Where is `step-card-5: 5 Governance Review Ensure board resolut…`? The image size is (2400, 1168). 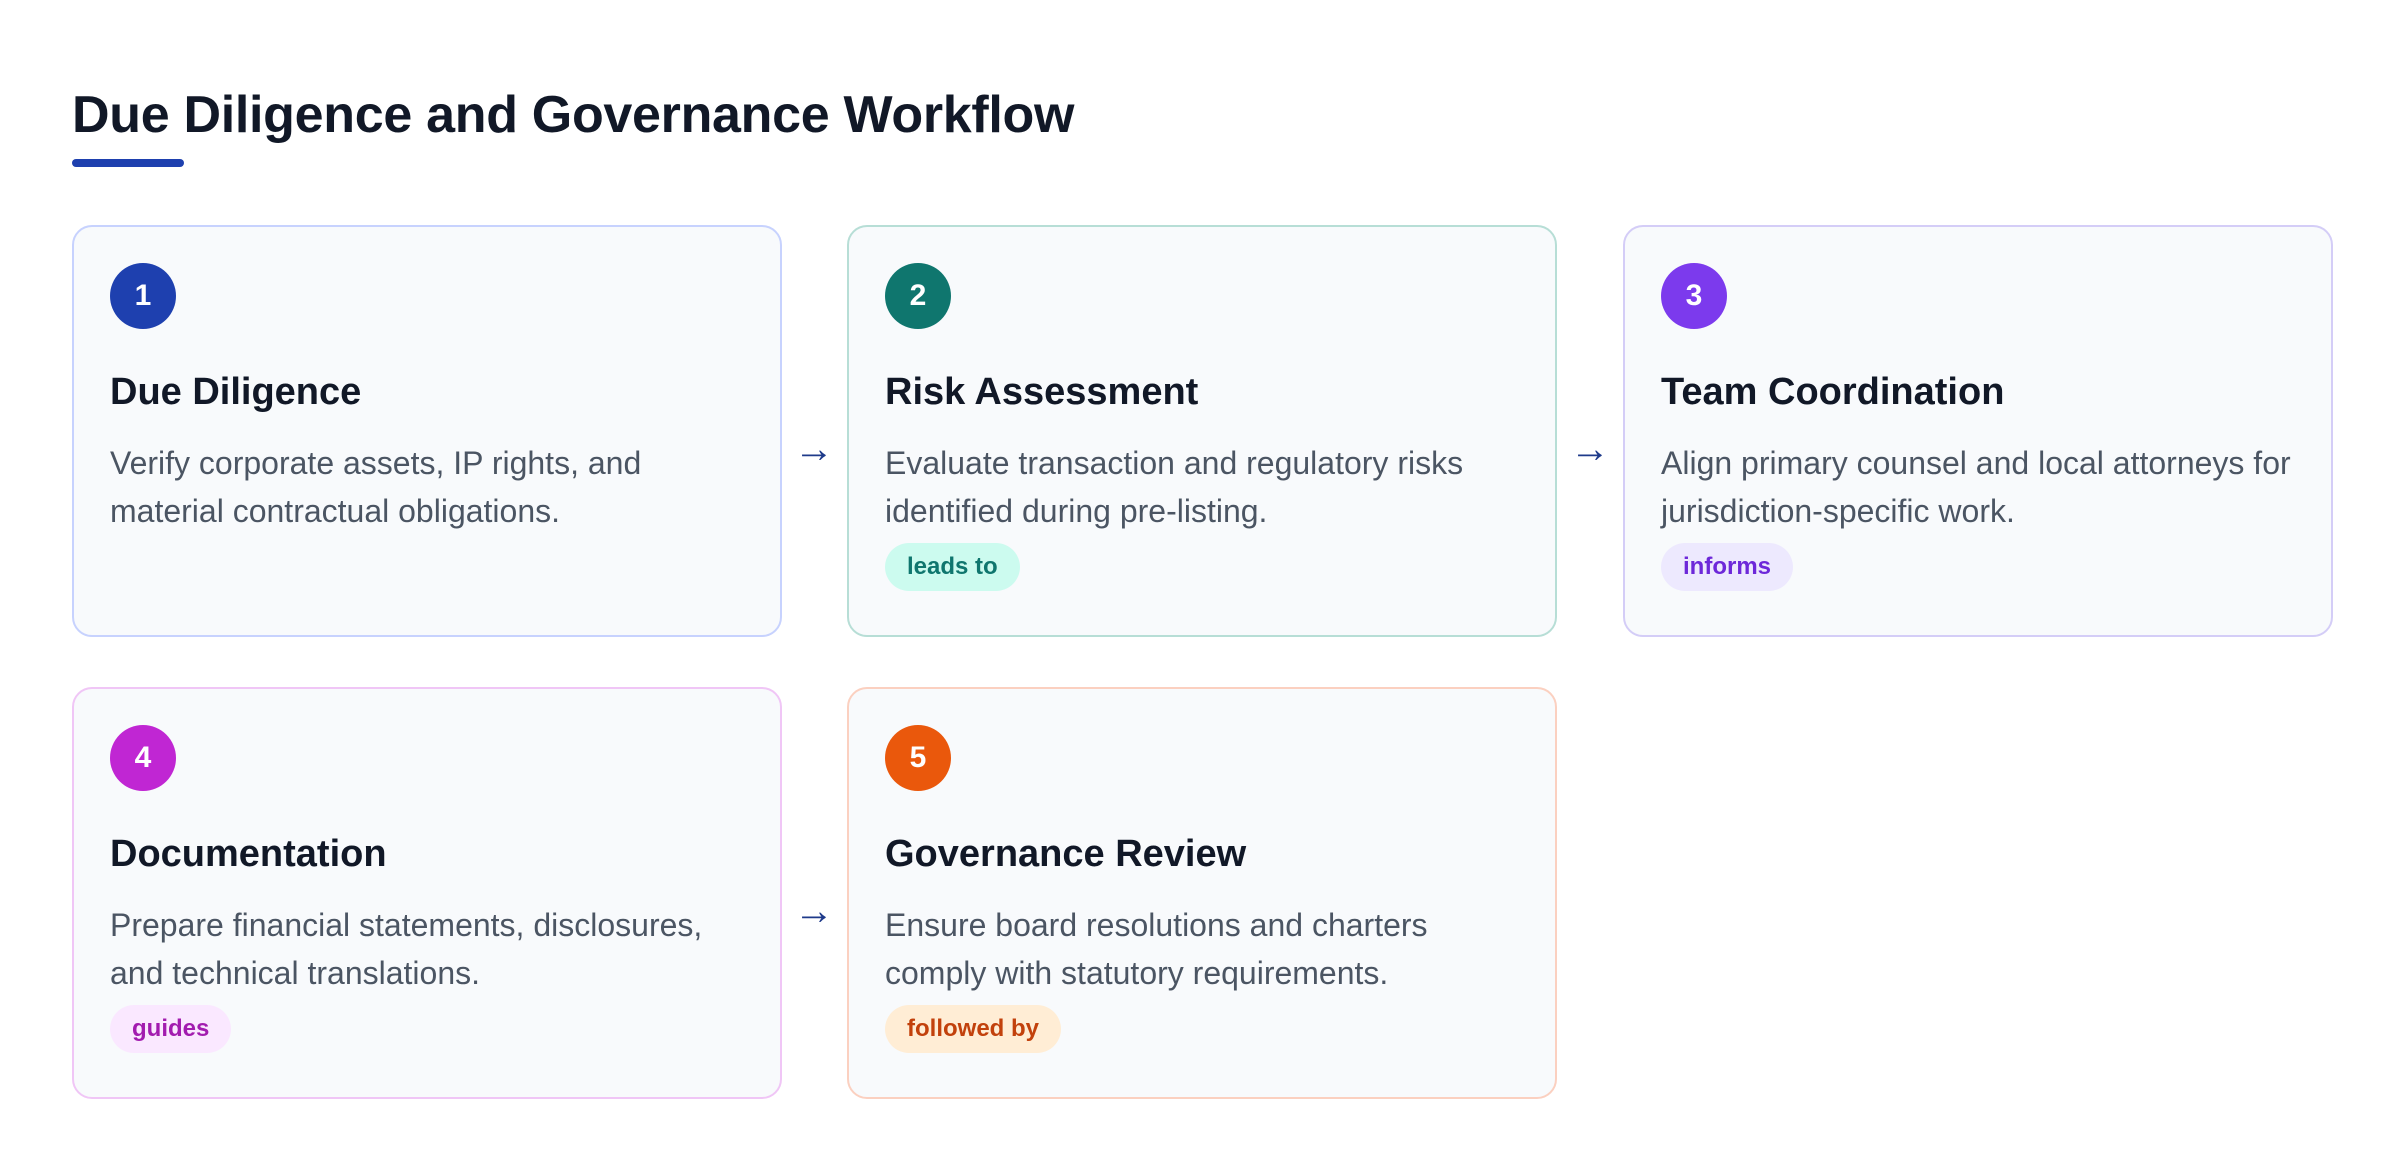 step-card-5: 5 Governance Review Ensure board resolut… is located at coordinates (1202, 893).